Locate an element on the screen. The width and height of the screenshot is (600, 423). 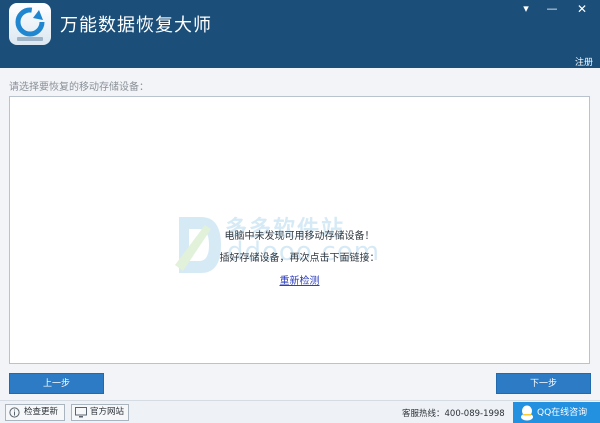
check-update-button: 检查更新 is located at coordinates (35, 412).